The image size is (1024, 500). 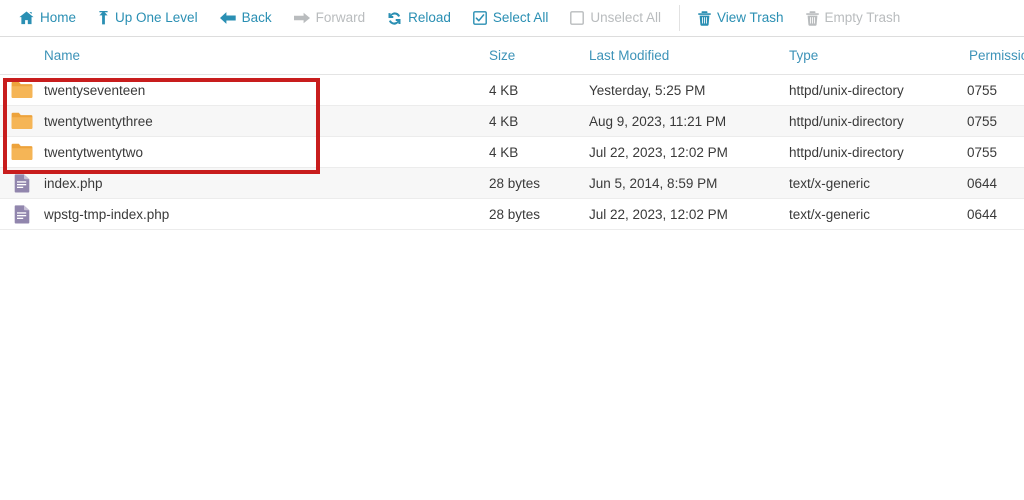 I want to click on toolbar-button-home: Home, so click(x=47, y=18).